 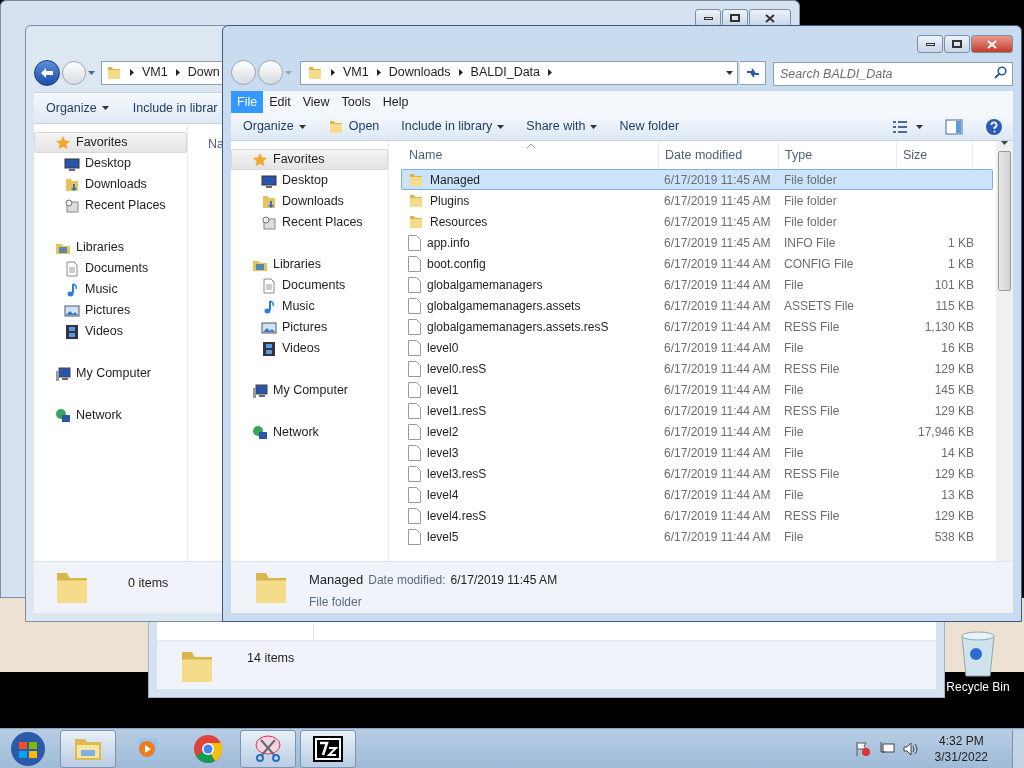 I want to click on help-icon, so click(x=994, y=126).